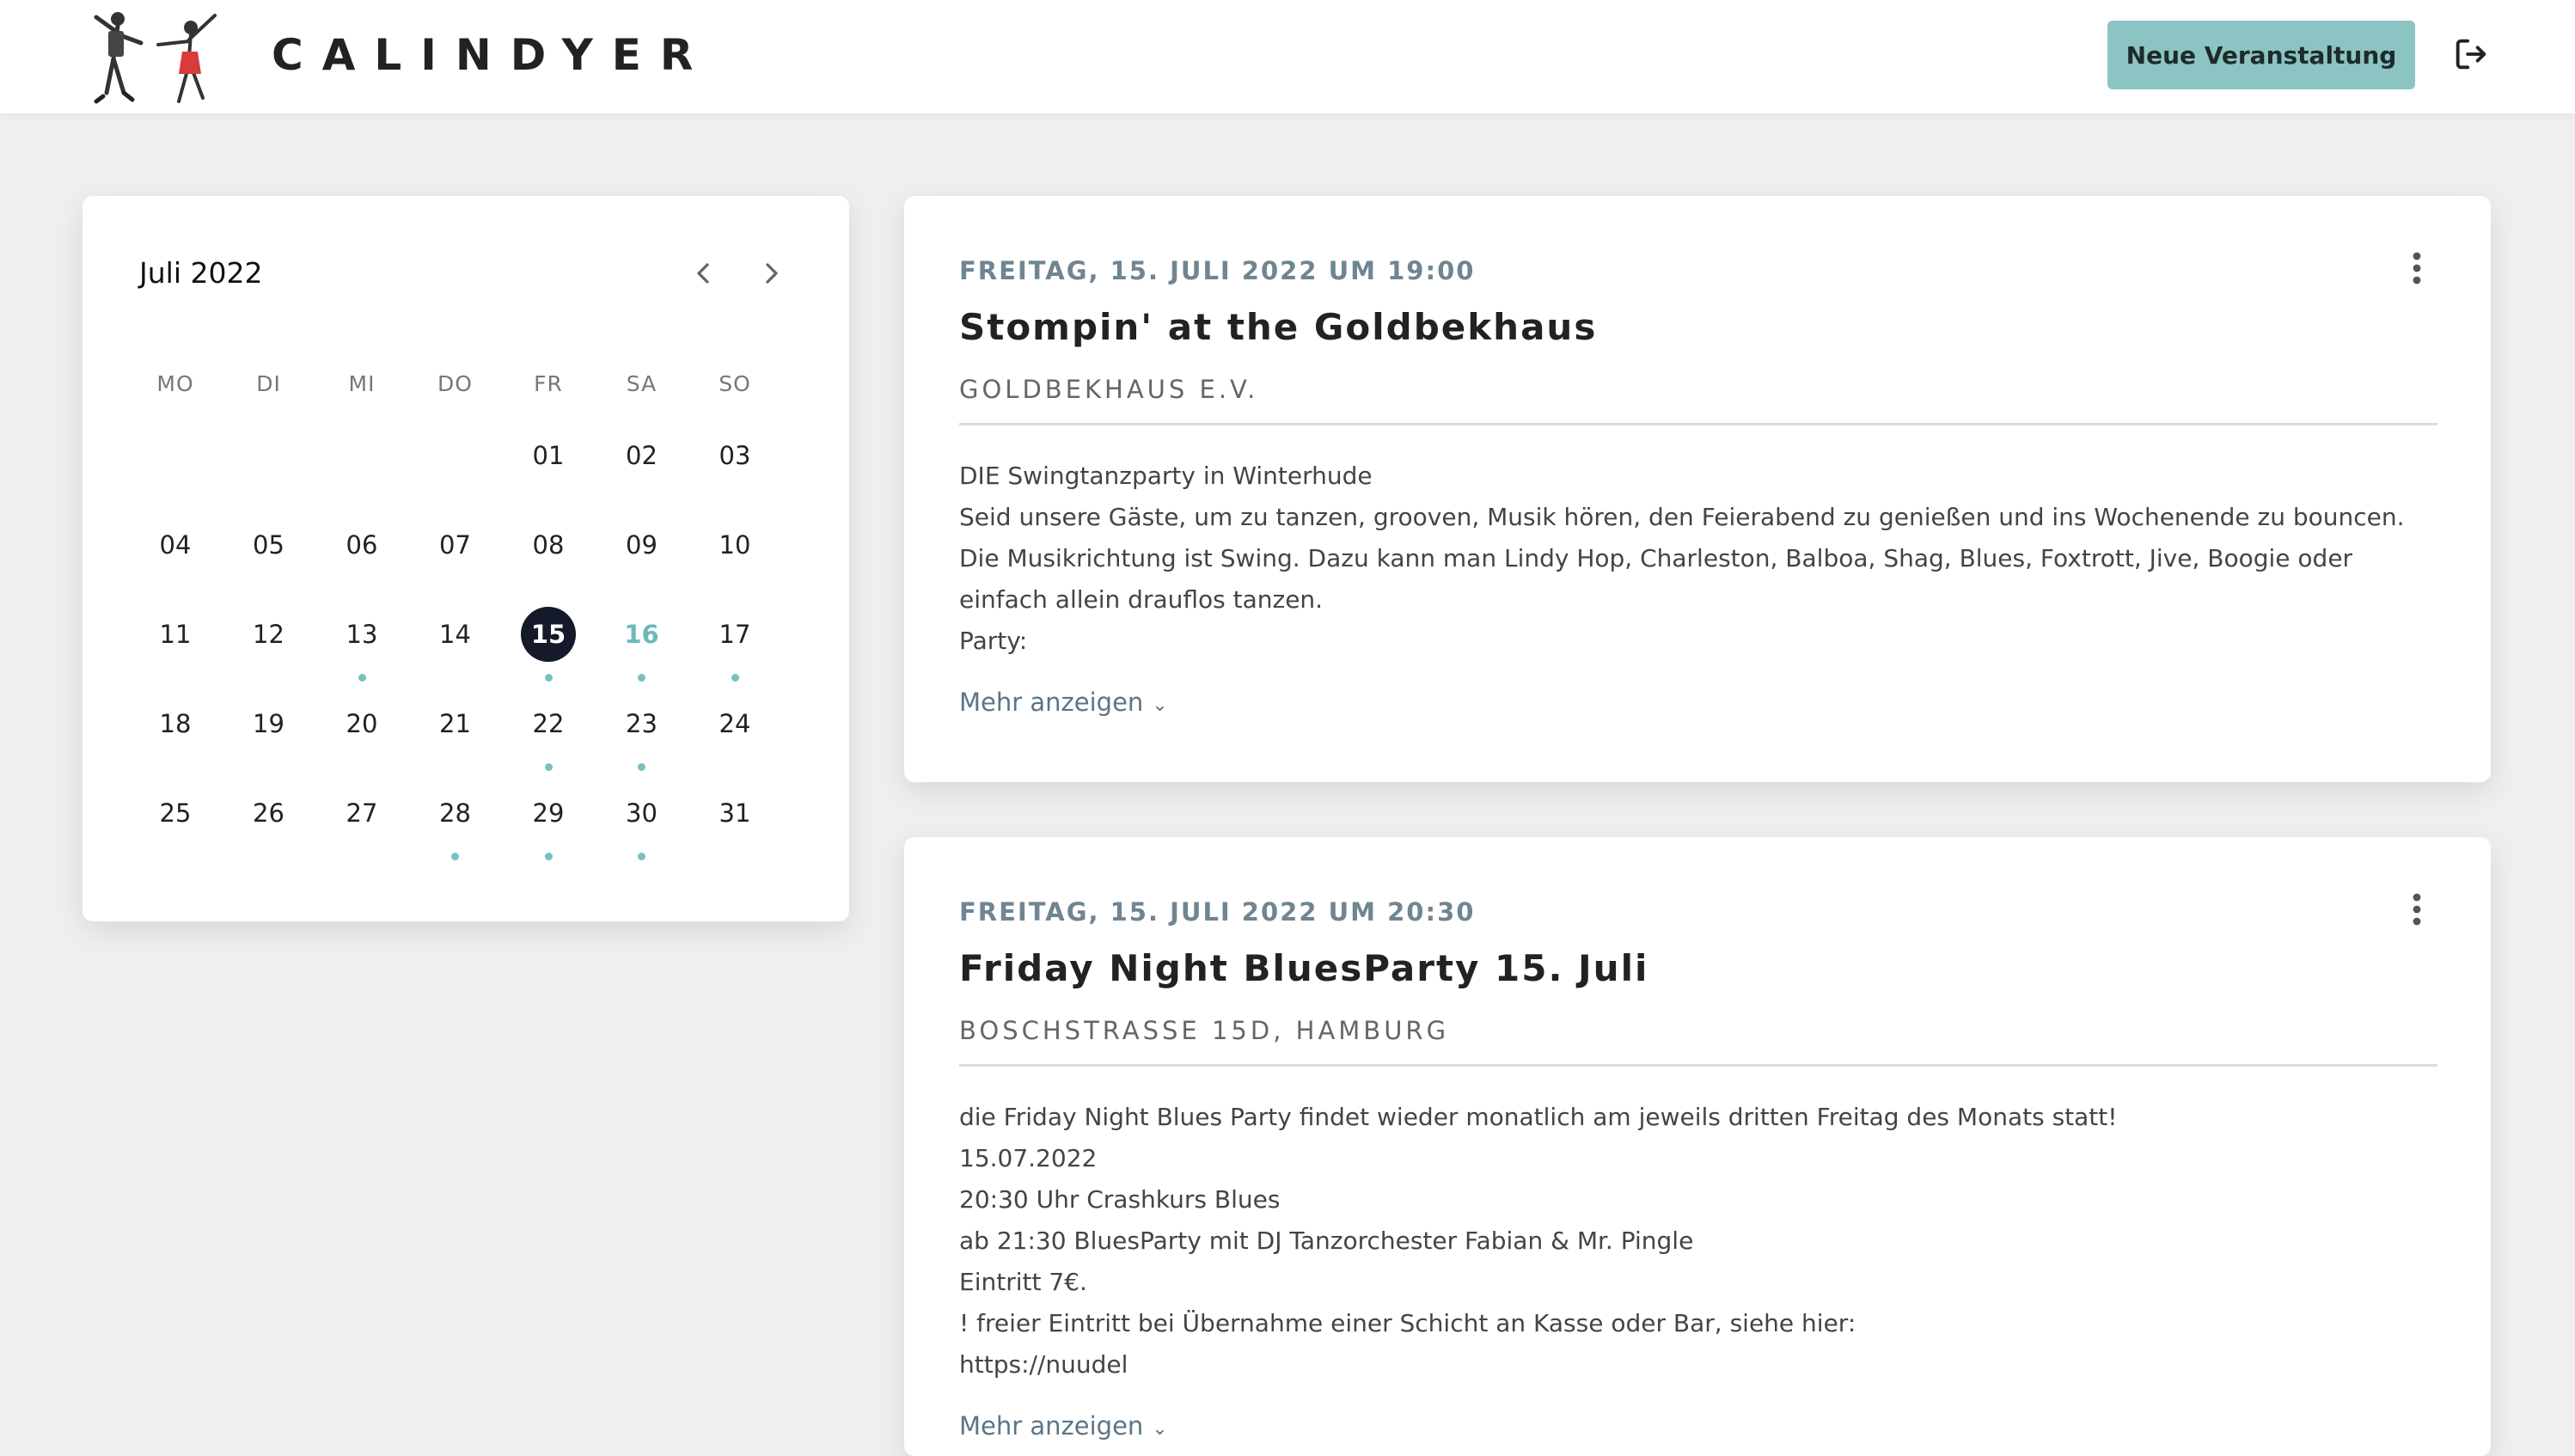 The width and height of the screenshot is (2575, 1456). I want to click on calendar-day-24: 24, so click(734, 723).